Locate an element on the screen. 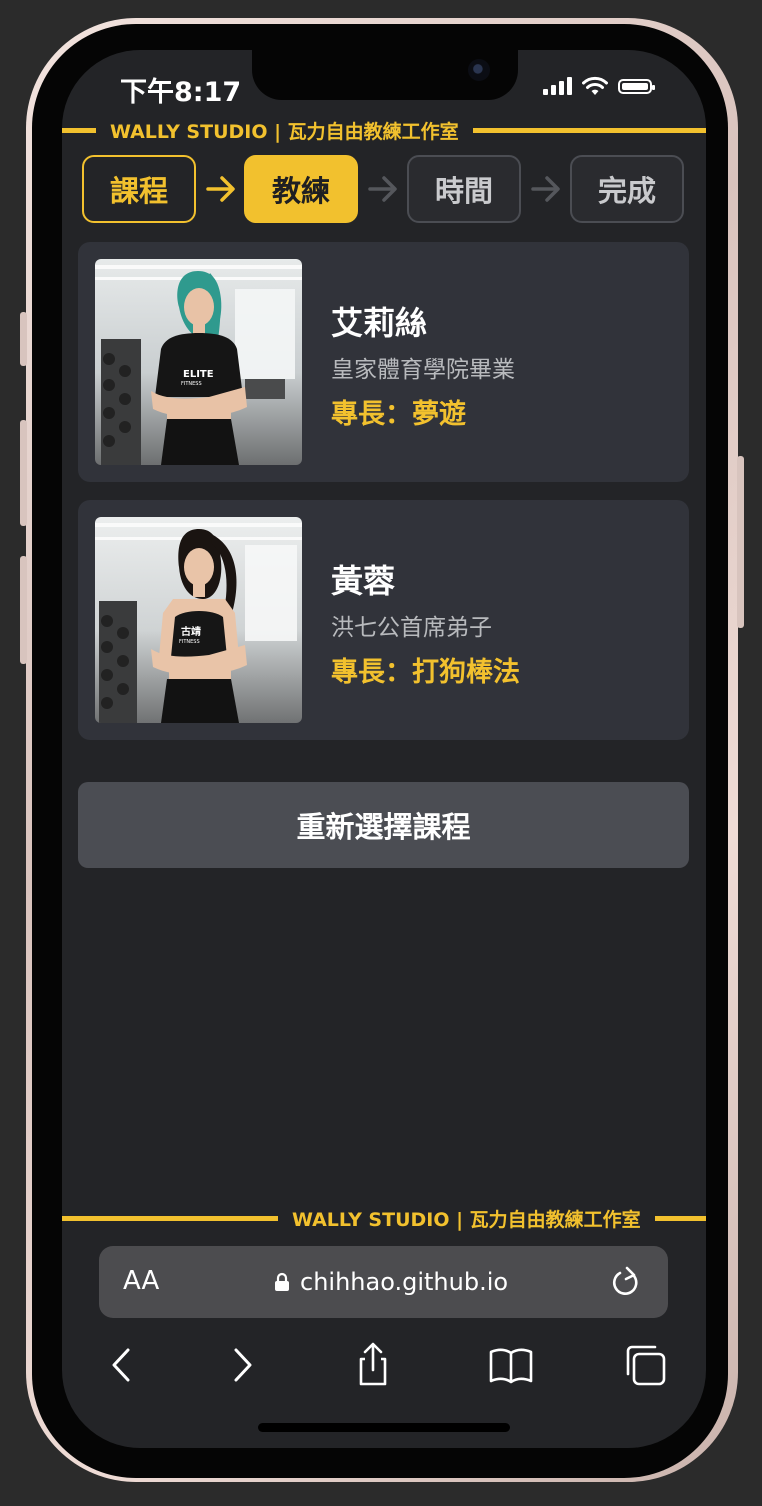 The image size is (762, 1506). reload-icon is located at coordinates (626, 1282).